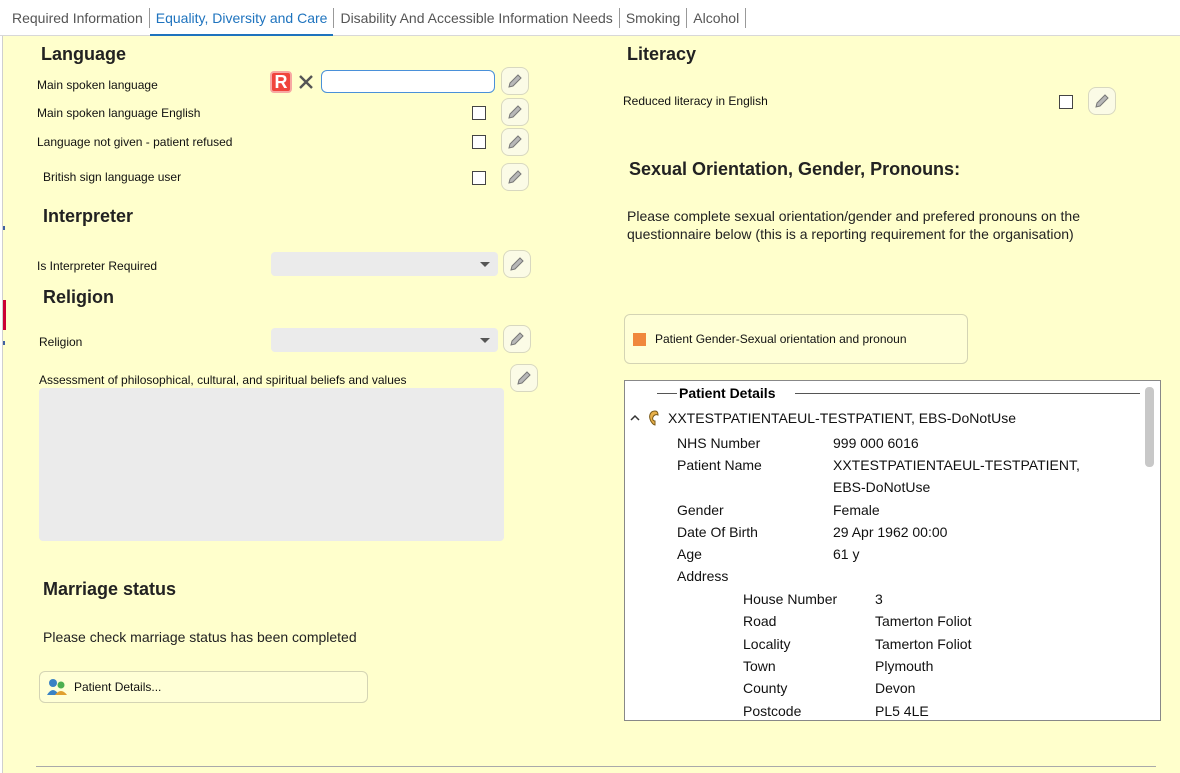 This screenshot has width=1180, height=773. Describe the element at coordinates (97, 85) in the screenshot. I see `main-spoken-language-label: Main spoken language` at that location.